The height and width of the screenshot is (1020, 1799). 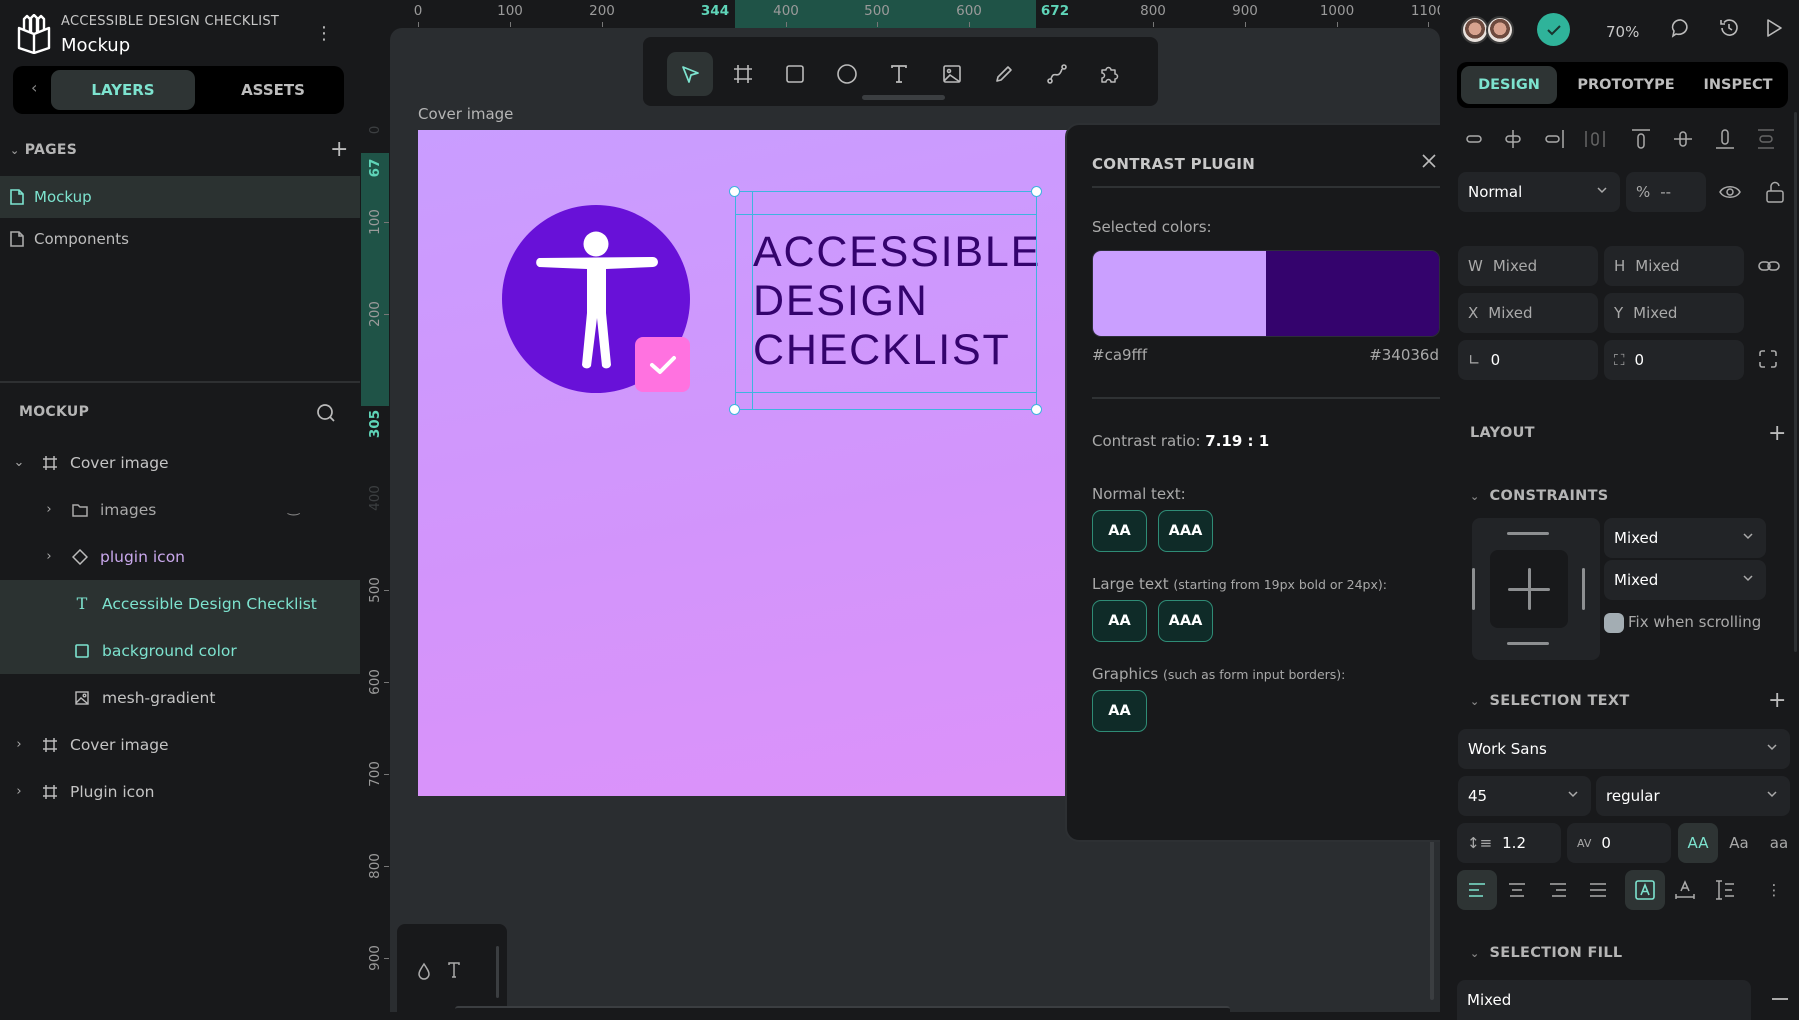 I want to click on text-align-left-button, so click(x=1477, y=890).